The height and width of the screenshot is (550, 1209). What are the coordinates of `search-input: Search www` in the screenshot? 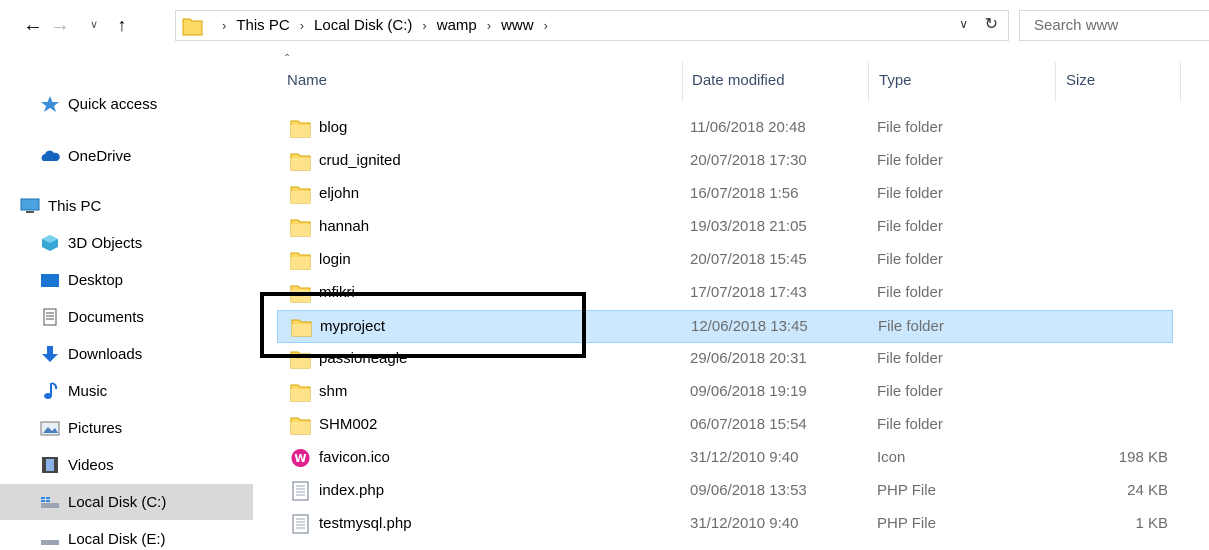 It's located at (1114, 25).